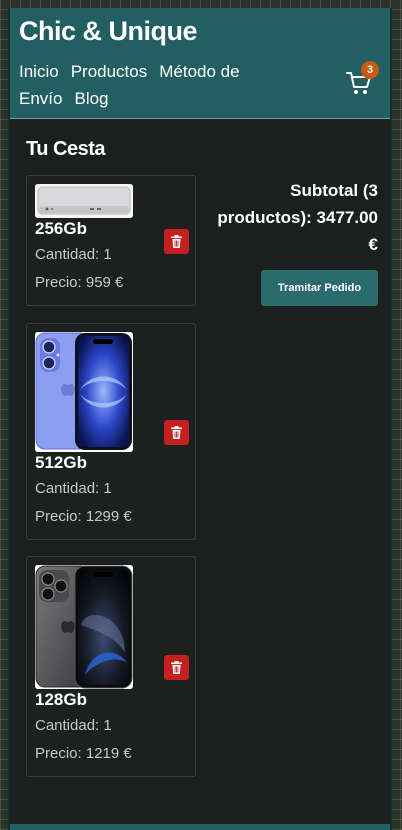 This screenshot has width=402, height=830. What do you see at coordinates (84, 392) in the screenshot?
I see `product-image-iphone-blue` at bounding box center [84, 392].